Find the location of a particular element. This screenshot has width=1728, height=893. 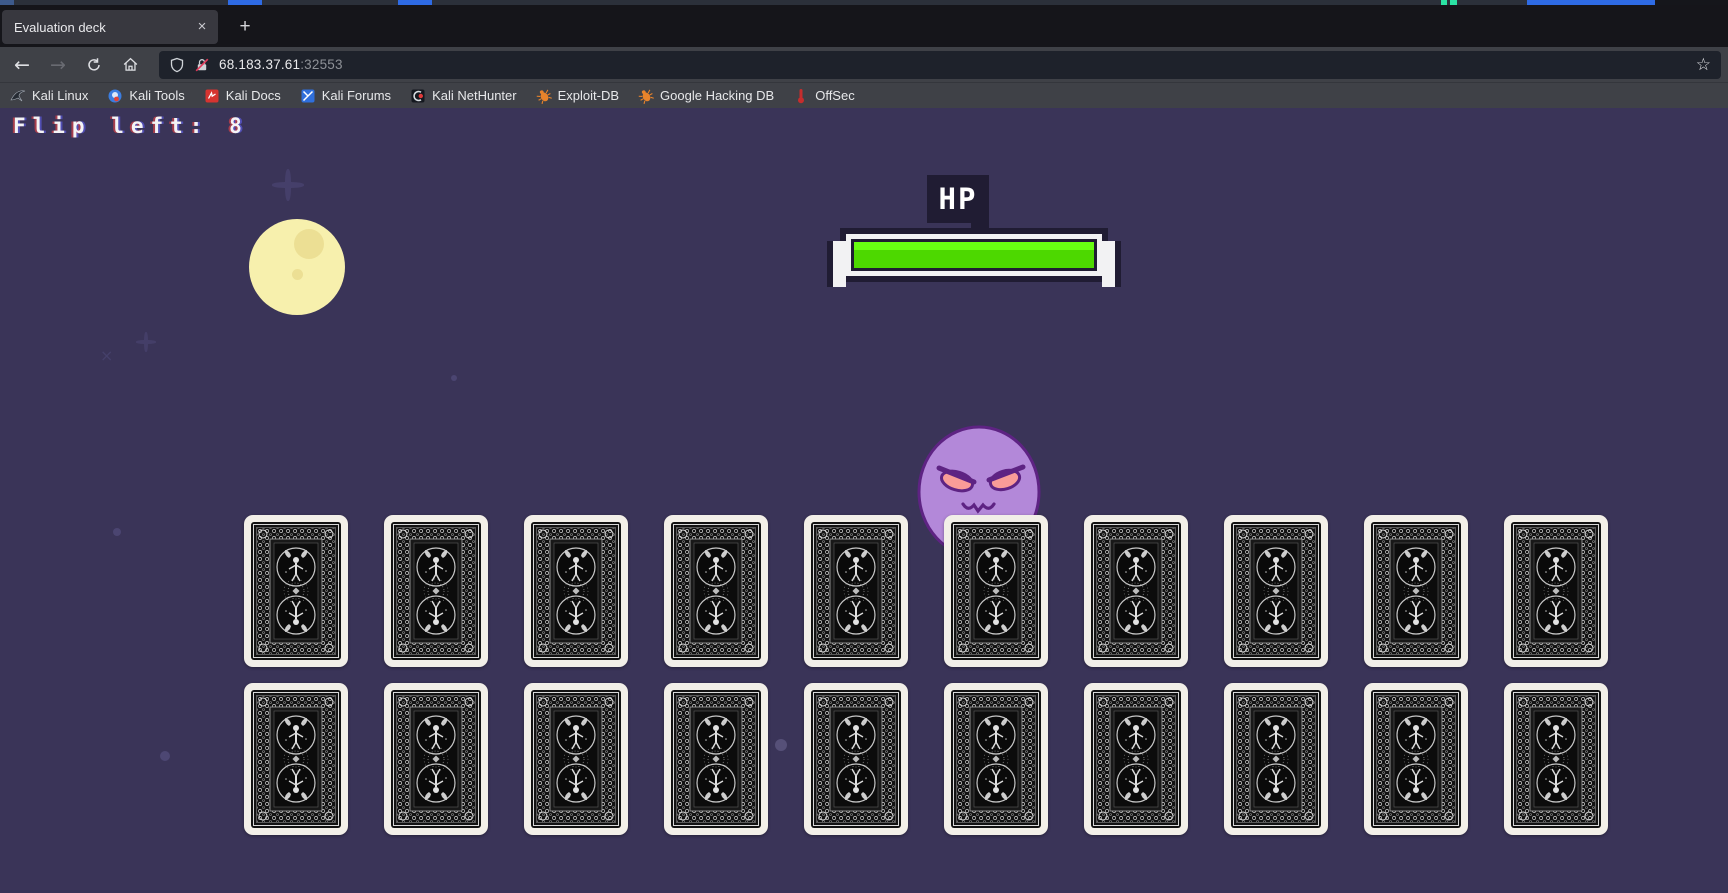

moon is located at coordinates (297, 267).